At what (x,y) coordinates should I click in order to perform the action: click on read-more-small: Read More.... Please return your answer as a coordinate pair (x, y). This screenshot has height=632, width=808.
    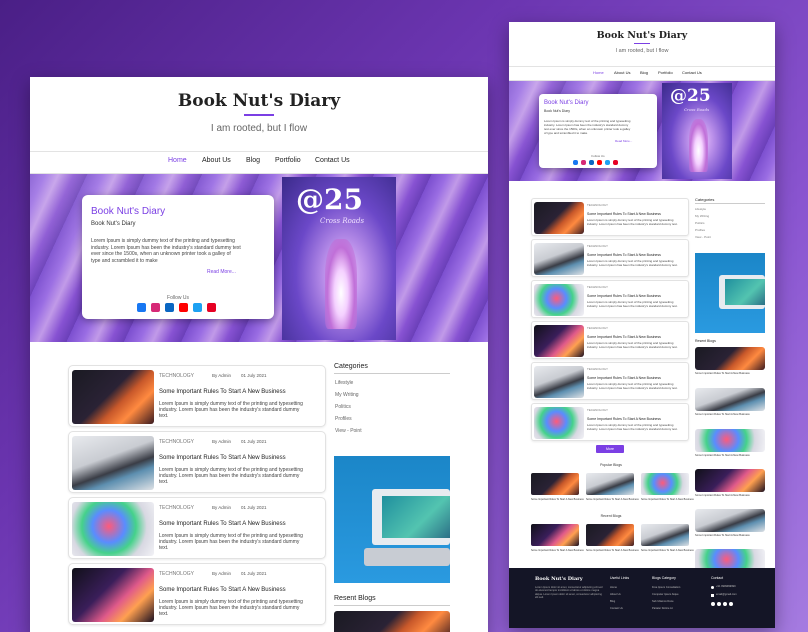
    Looking at the image, I should click on (623, 141).